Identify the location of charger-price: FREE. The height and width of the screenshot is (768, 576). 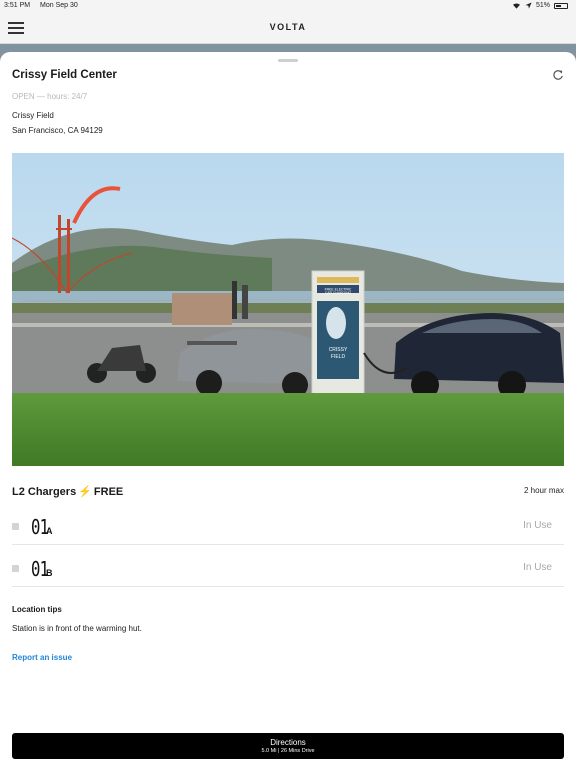
(108, 491).